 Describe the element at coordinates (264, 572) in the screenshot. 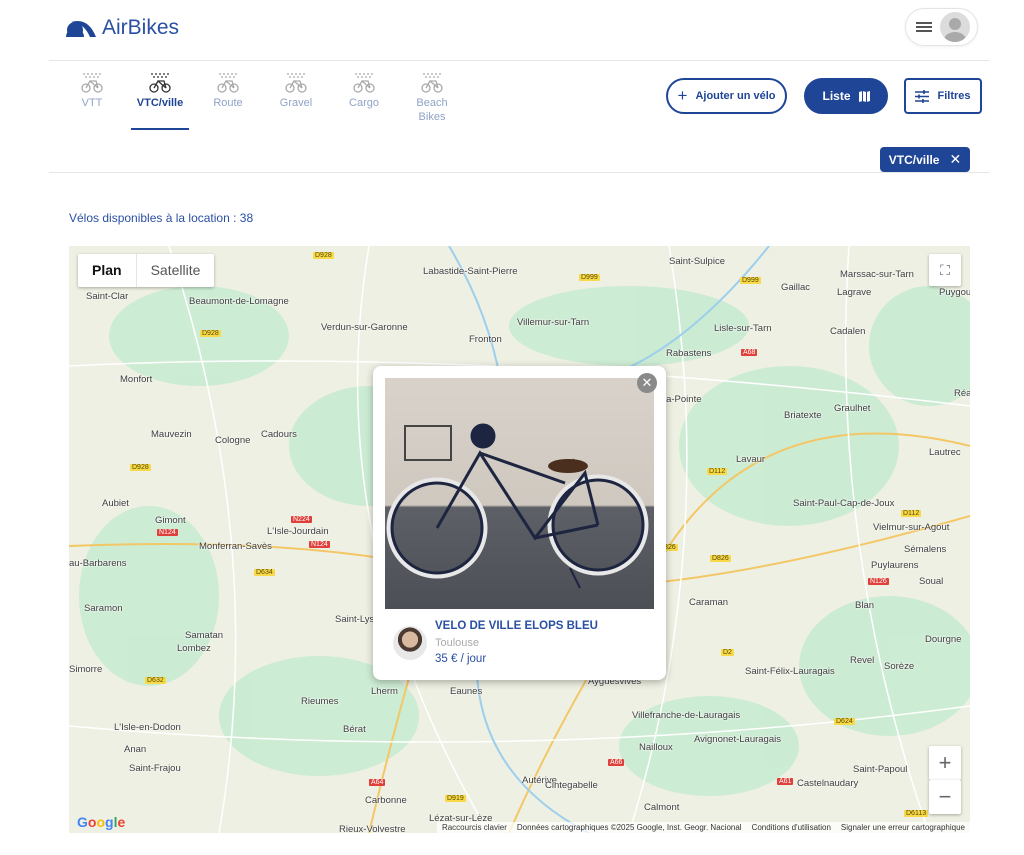

I see `road-shield: D634` at that location.